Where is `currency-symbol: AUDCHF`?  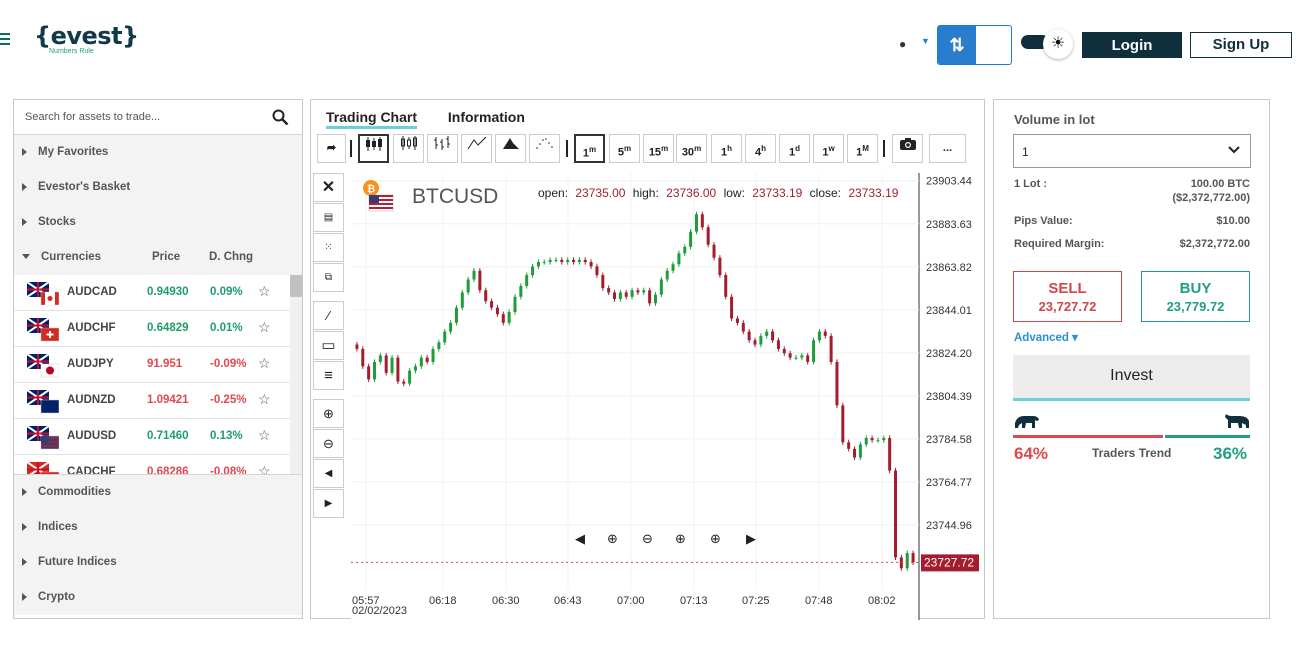
currency-symbol: AUDCHF is located at coordinates (91, 328).